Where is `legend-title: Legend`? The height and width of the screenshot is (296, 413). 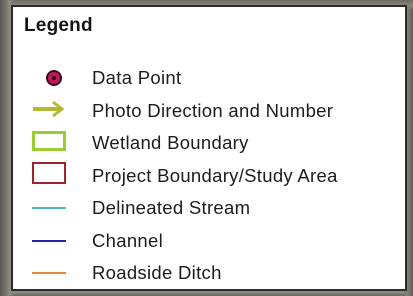 legend-title: Legend is located at coordinates (58, 25).